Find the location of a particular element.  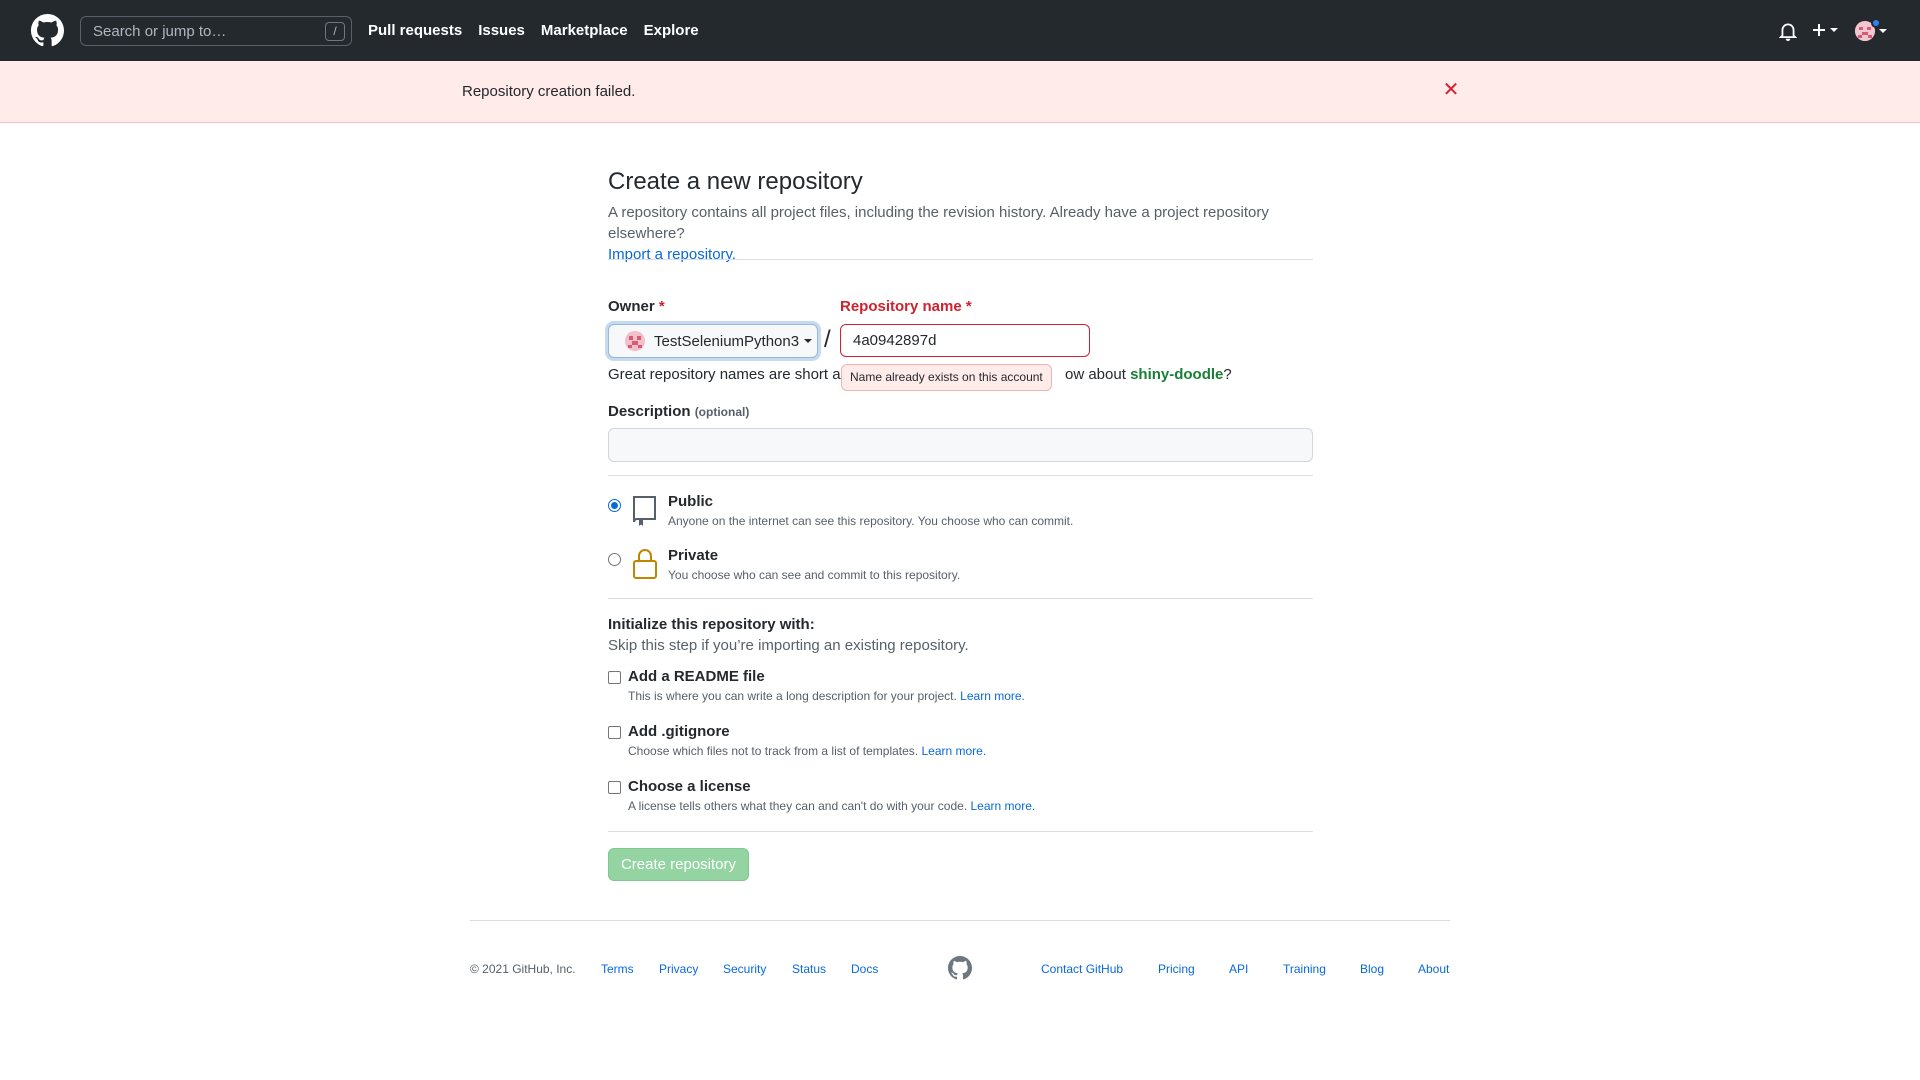

repository-name-input is located at coordinates (965, 340).